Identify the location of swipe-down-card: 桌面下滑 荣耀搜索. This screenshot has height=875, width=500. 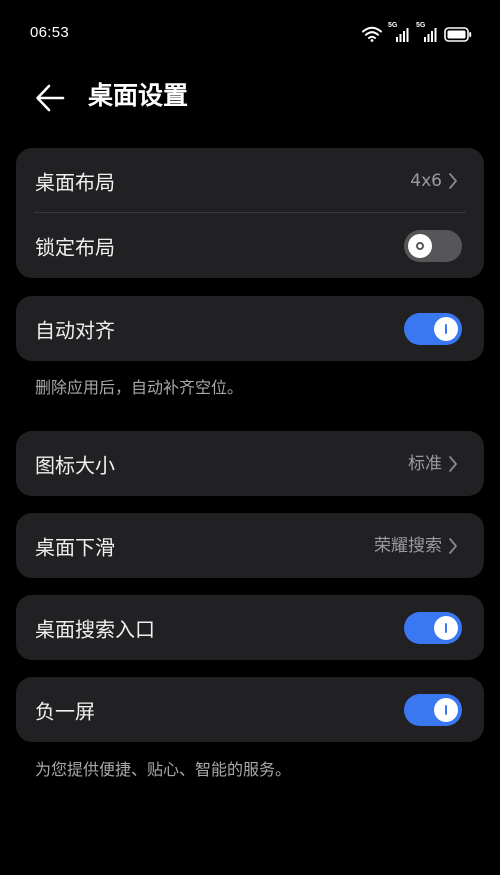
(250, 545).